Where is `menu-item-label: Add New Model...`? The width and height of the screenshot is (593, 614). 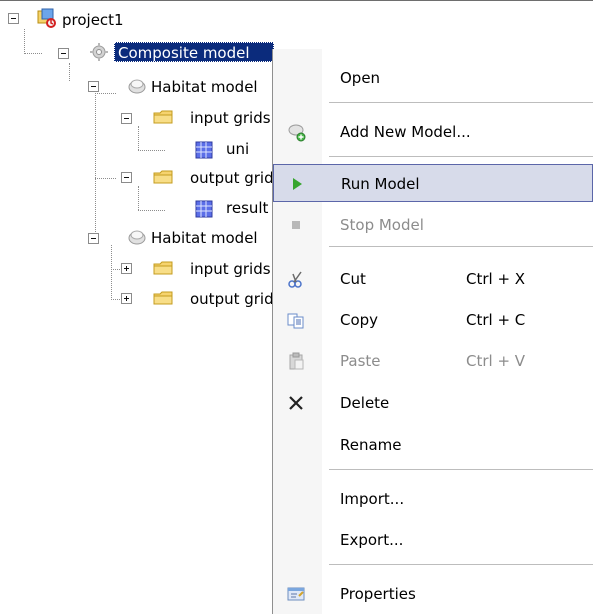 menu-item-label: Add New Model... is located at coordinates (405, 132).